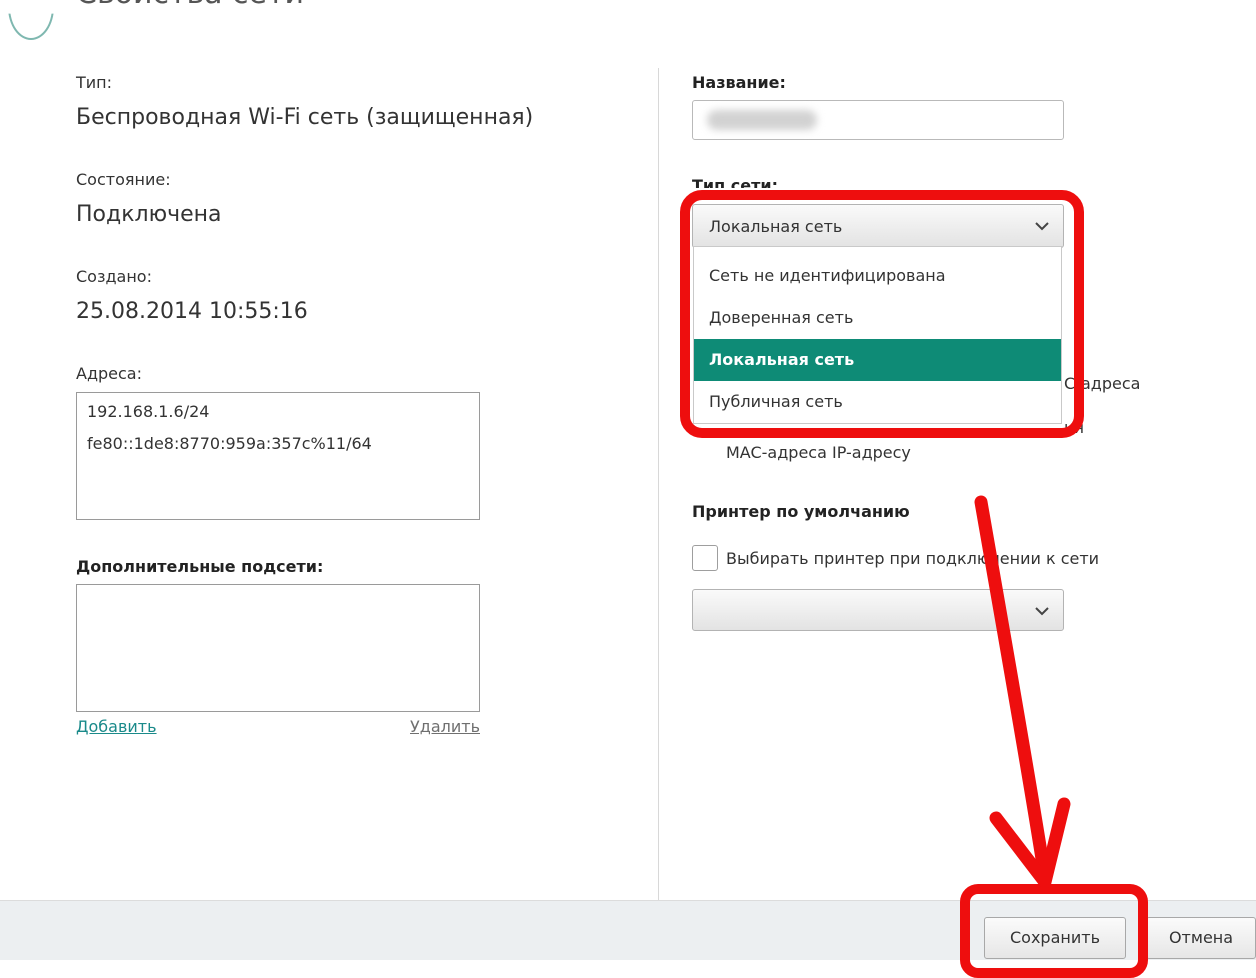 The image size is (1256, 978). What do you see at coordinates (913, 558) in the screenshot?
I see `printer-checkbox-label: Выбирать принтер при подключении к сети` at bounding box center [913, 558].